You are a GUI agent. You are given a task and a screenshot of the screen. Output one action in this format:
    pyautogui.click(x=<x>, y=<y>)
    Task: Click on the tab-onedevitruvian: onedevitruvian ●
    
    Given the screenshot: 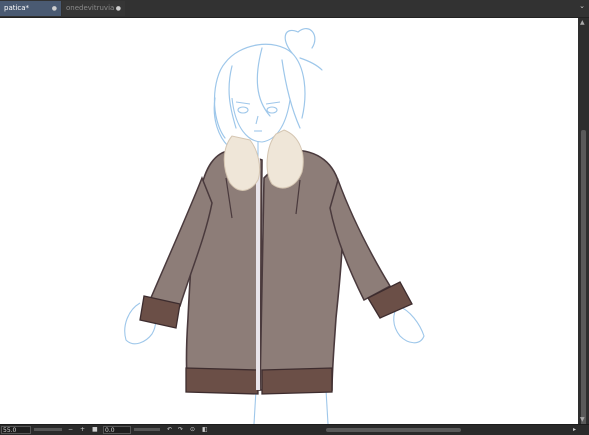 What is the action you would take?
    pyautogui.click(x=93, y=8)
    